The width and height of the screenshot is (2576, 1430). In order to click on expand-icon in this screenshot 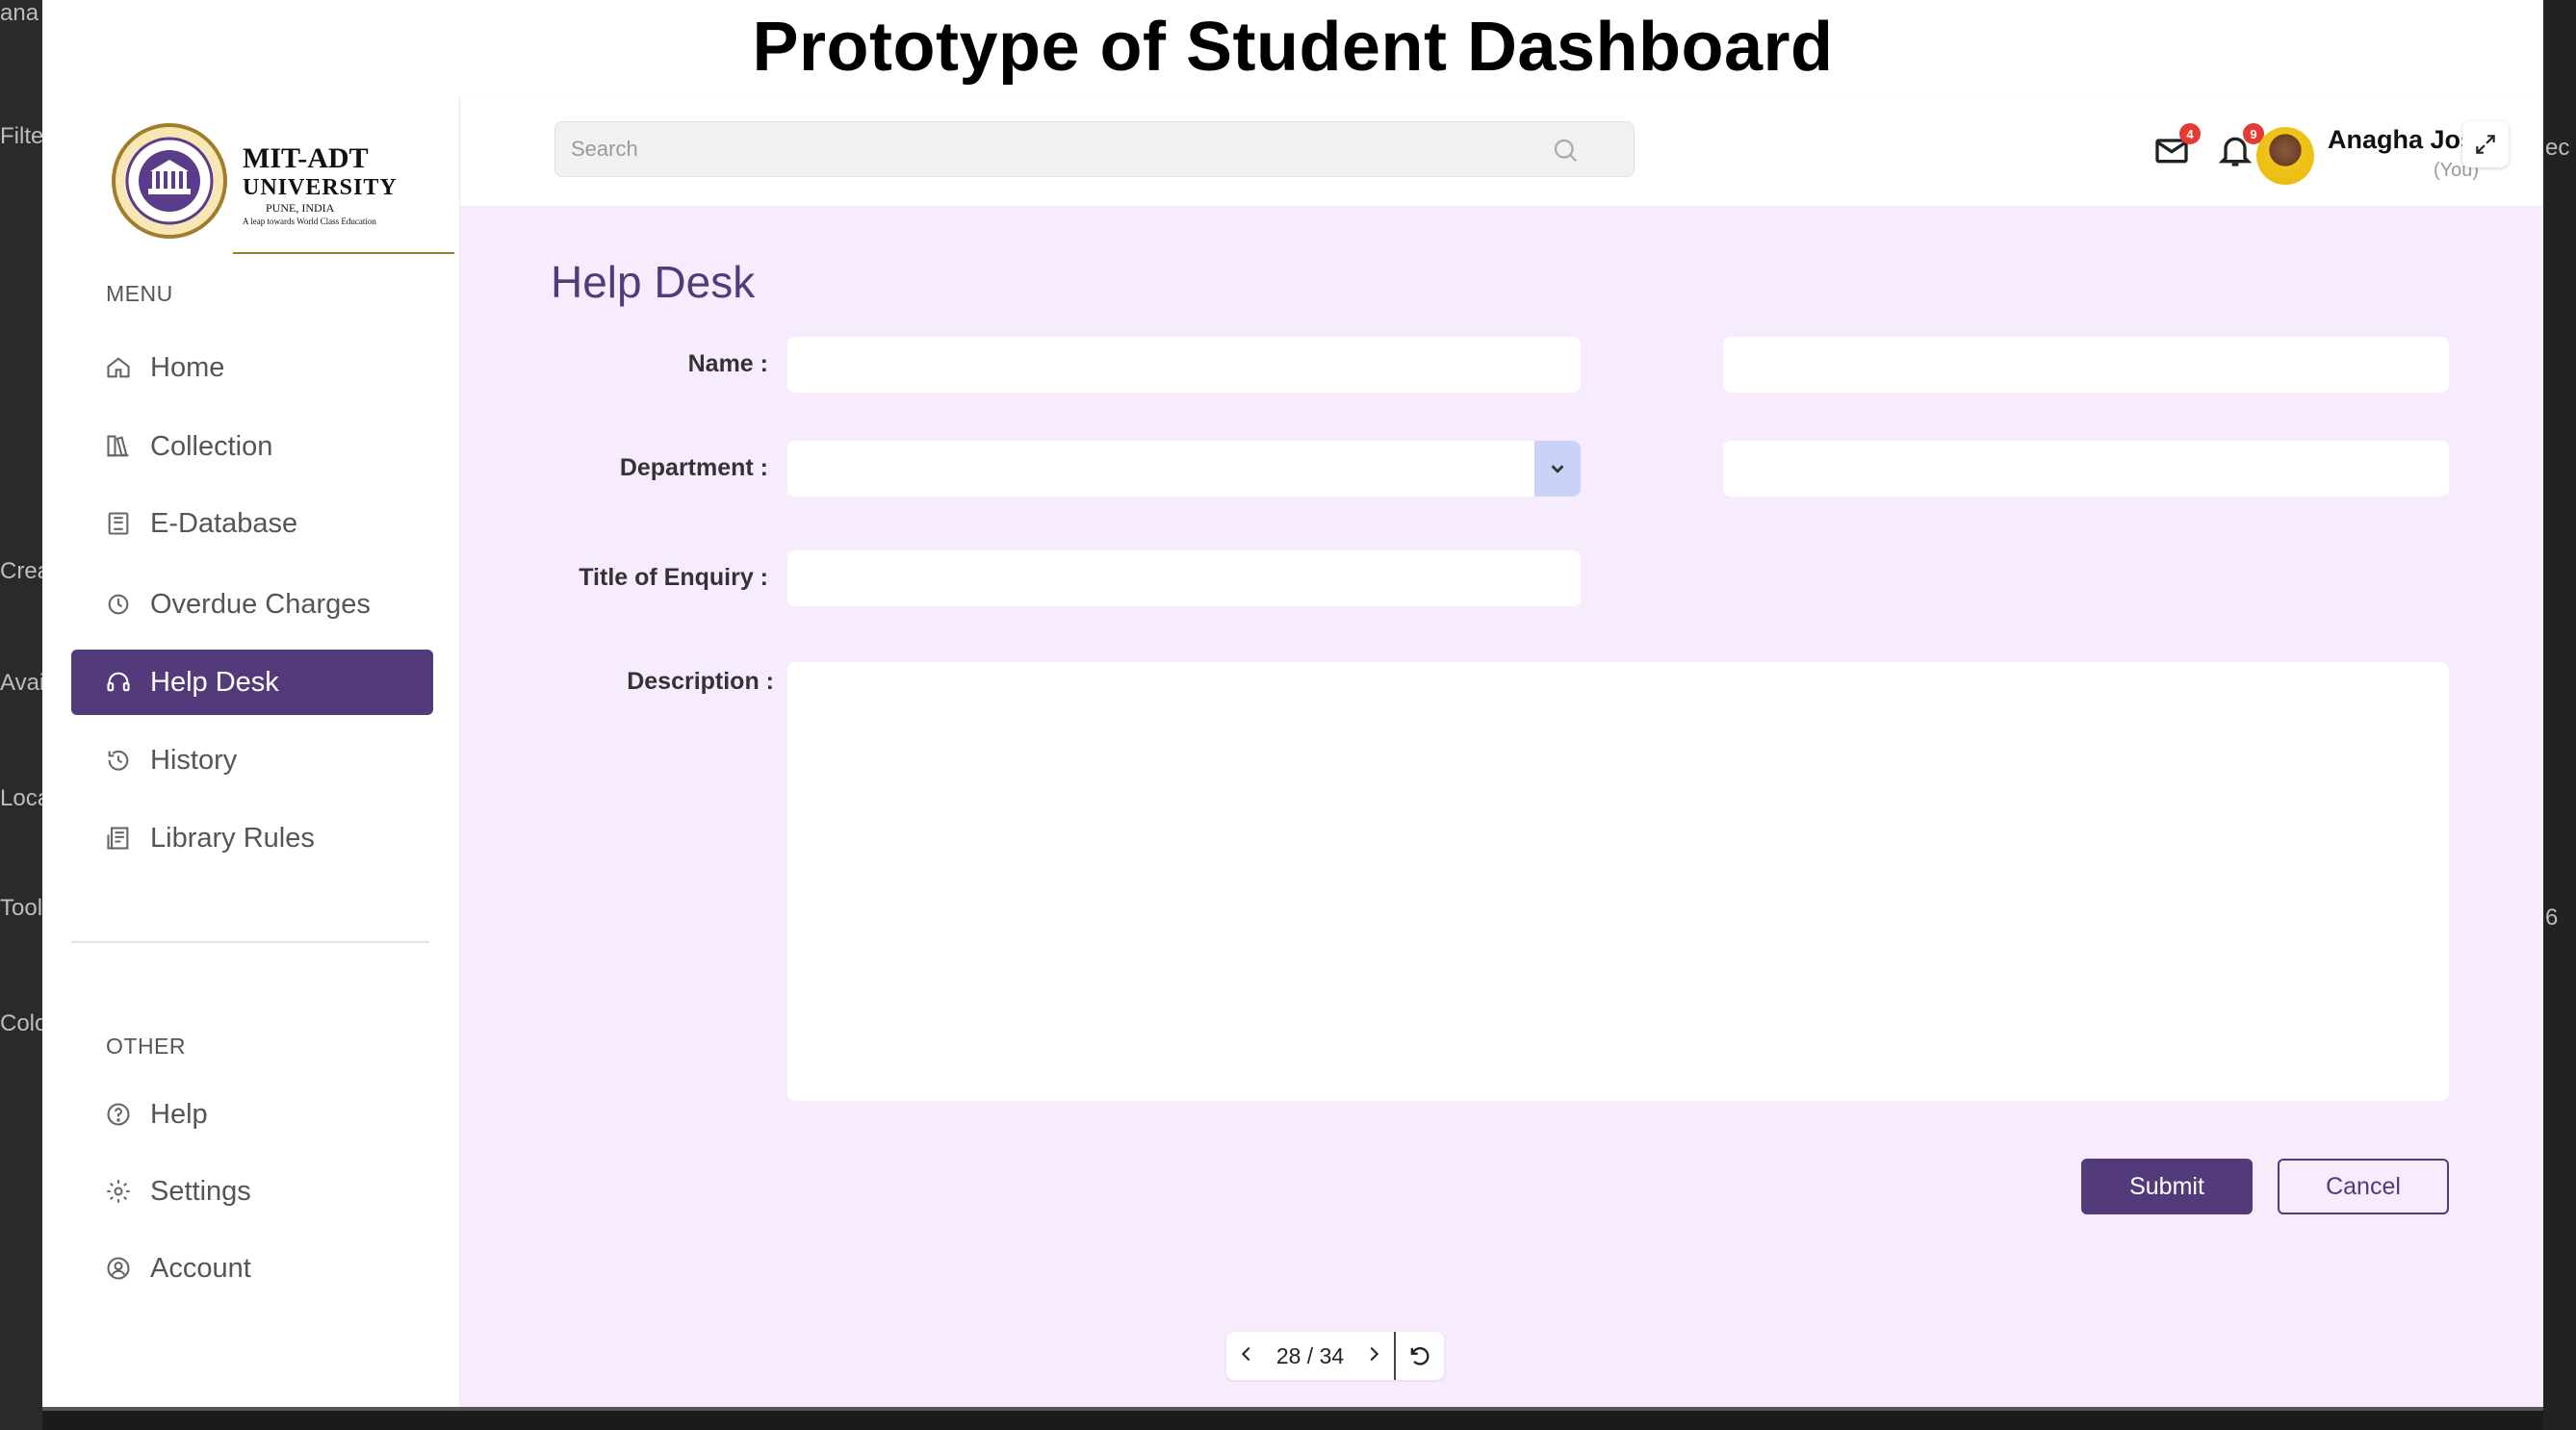, I will do `click(2486, 144)`.